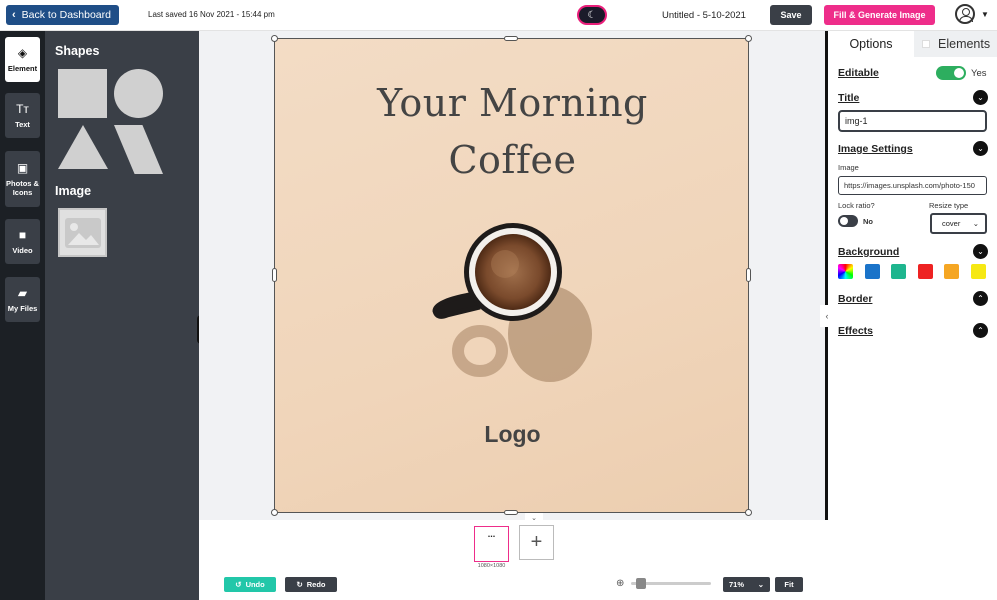 The image size is (997, 600). Describe the element at coordinates (22, 187) in the screenshot. I see `rail-item-label: Photos & Icons` at that location.